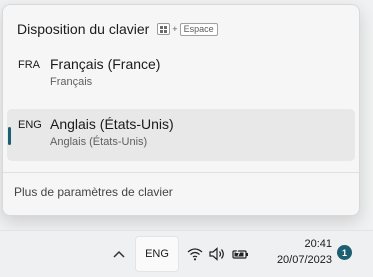 The image size is (373, 277). I want to click on keyboard-shortcut-hint: + Espace, so click(187, 29).